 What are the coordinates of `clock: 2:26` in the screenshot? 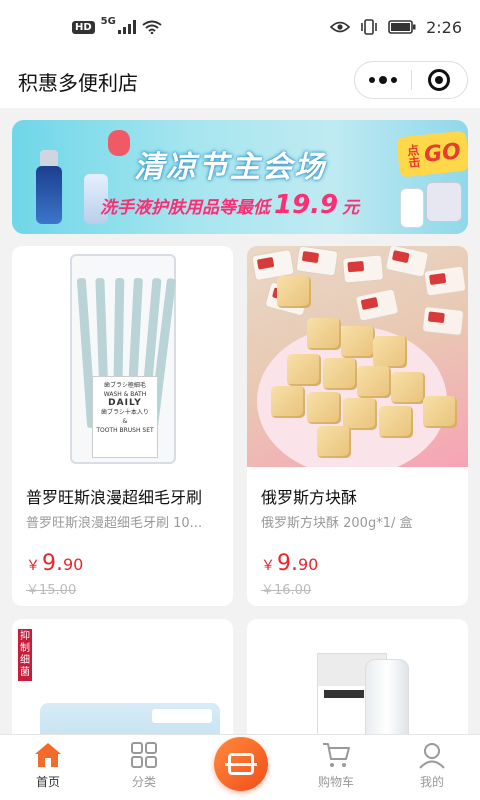 It's located at (444, 27).